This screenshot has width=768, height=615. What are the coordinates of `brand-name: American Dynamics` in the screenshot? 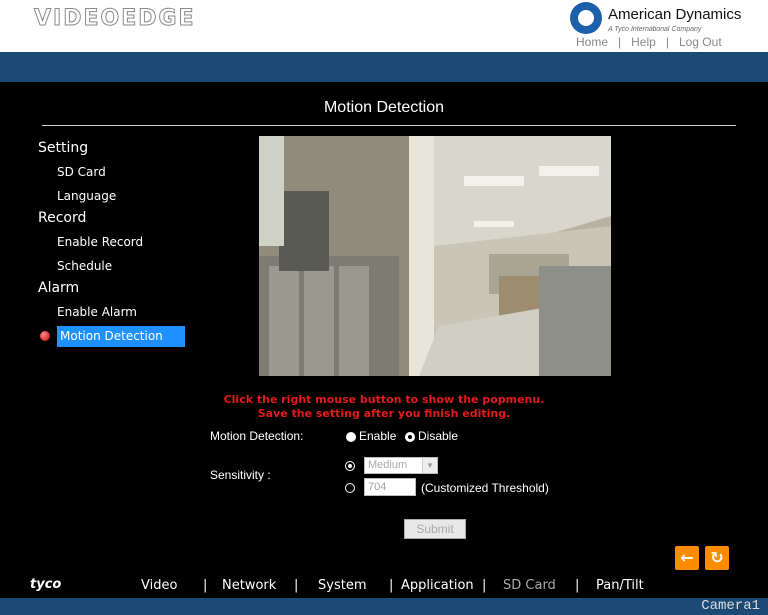 It's located at (675, 14).